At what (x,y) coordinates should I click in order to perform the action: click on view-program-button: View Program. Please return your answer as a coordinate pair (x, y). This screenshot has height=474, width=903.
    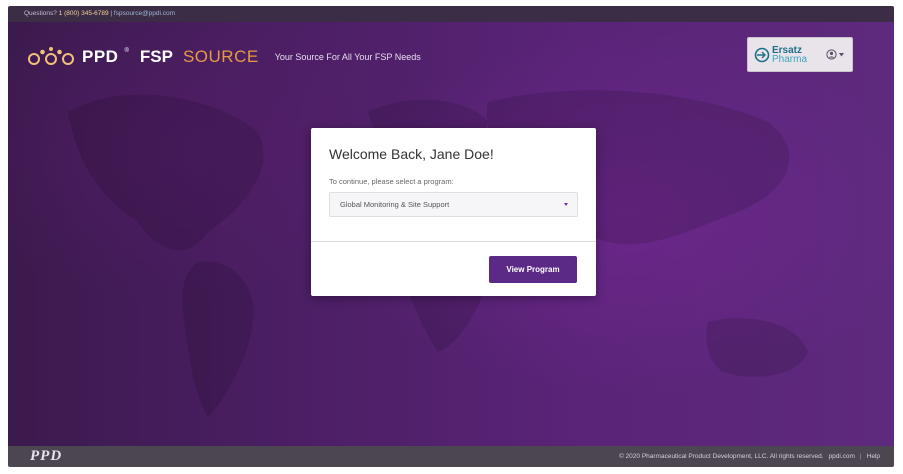
    Looking at the image, I should click on (533, 269).